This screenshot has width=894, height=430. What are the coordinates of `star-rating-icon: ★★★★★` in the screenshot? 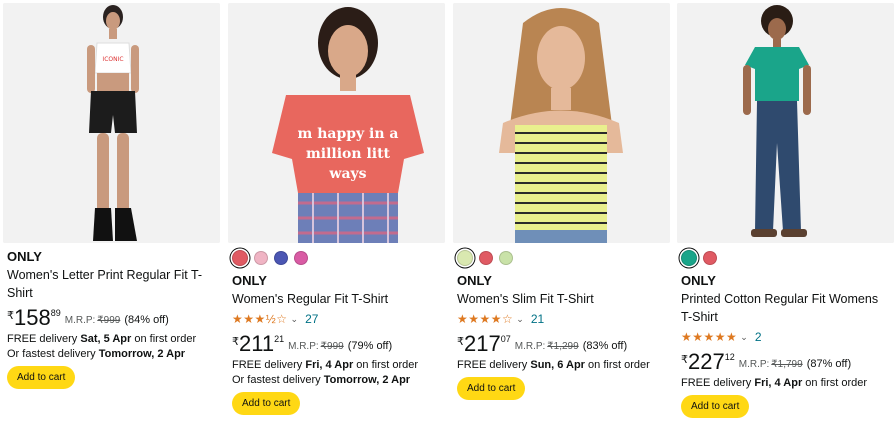 It's located at (709, 337).